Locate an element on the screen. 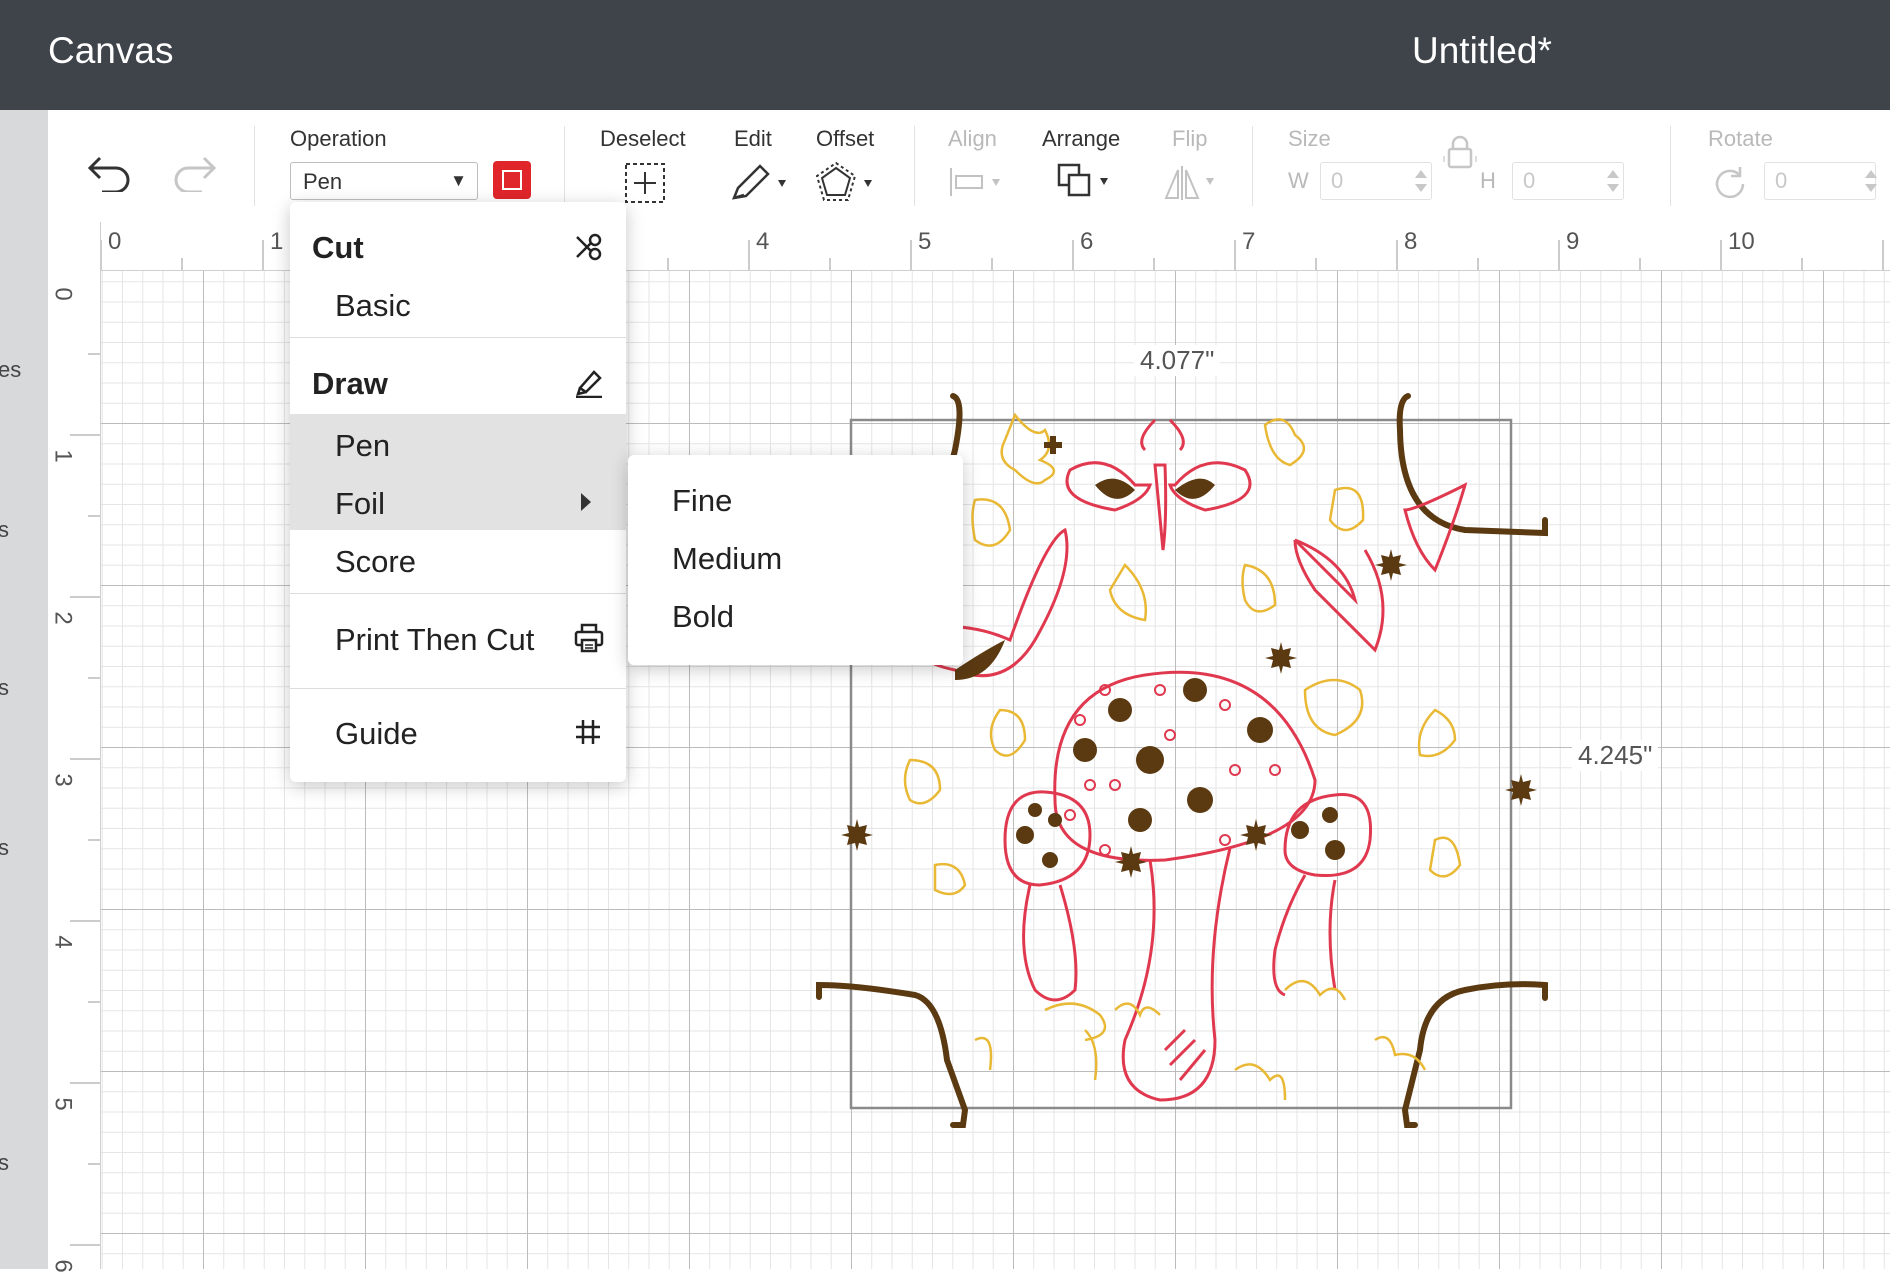  redo-icon is located at coordinates (195, 172).